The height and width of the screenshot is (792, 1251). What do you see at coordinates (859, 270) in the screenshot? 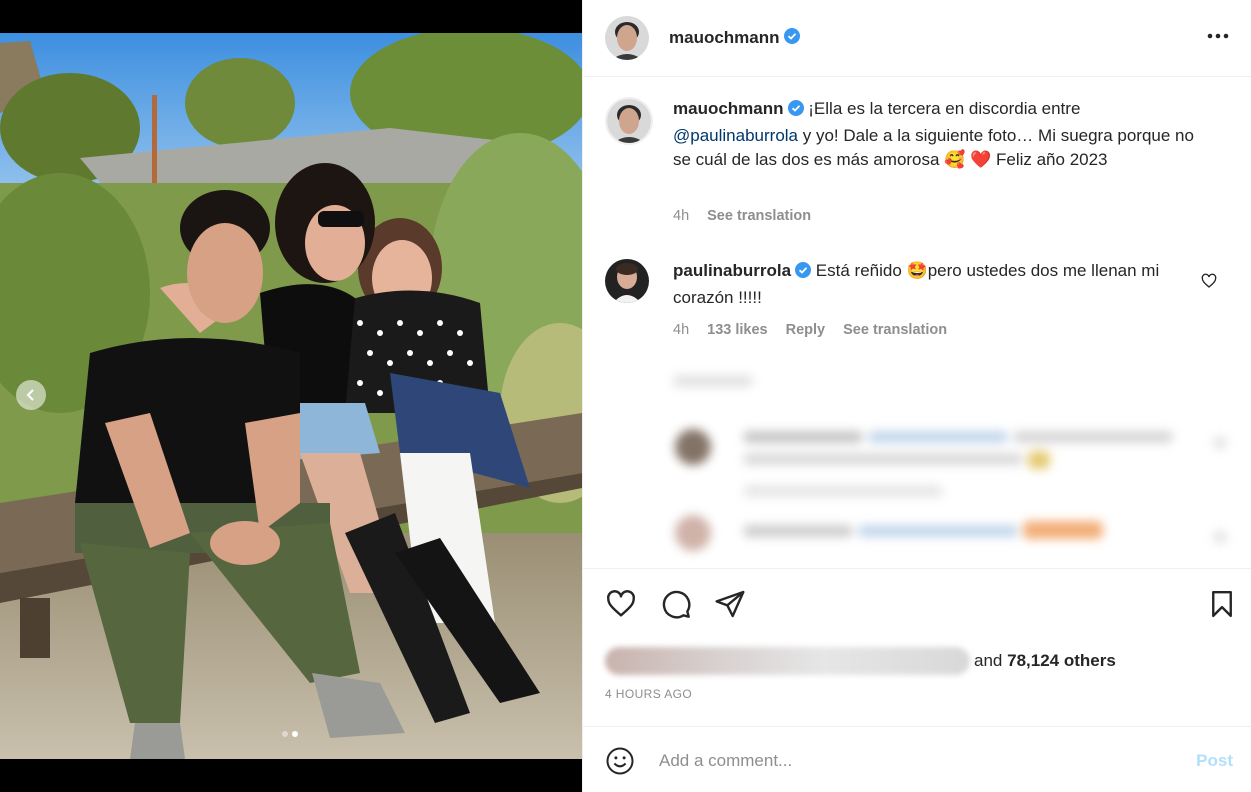
I see `comment-text-part: Está reñido` at bounding box center [859, 270].